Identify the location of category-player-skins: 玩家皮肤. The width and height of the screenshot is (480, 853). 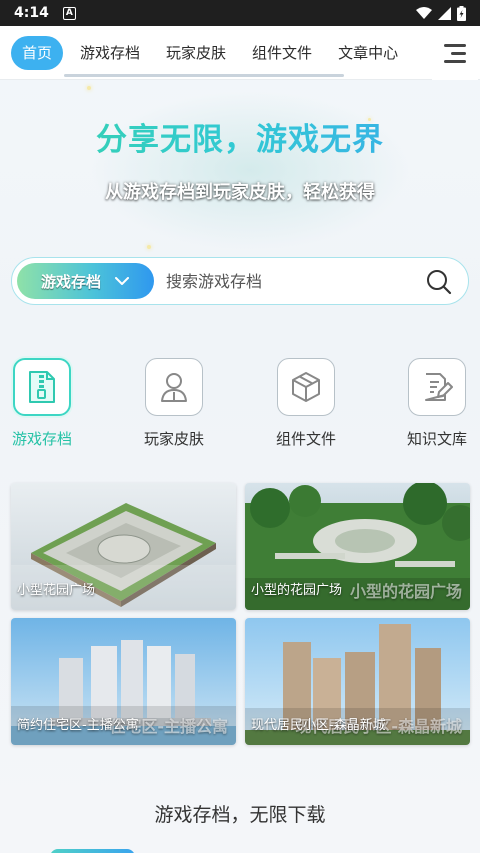
(174, 403).